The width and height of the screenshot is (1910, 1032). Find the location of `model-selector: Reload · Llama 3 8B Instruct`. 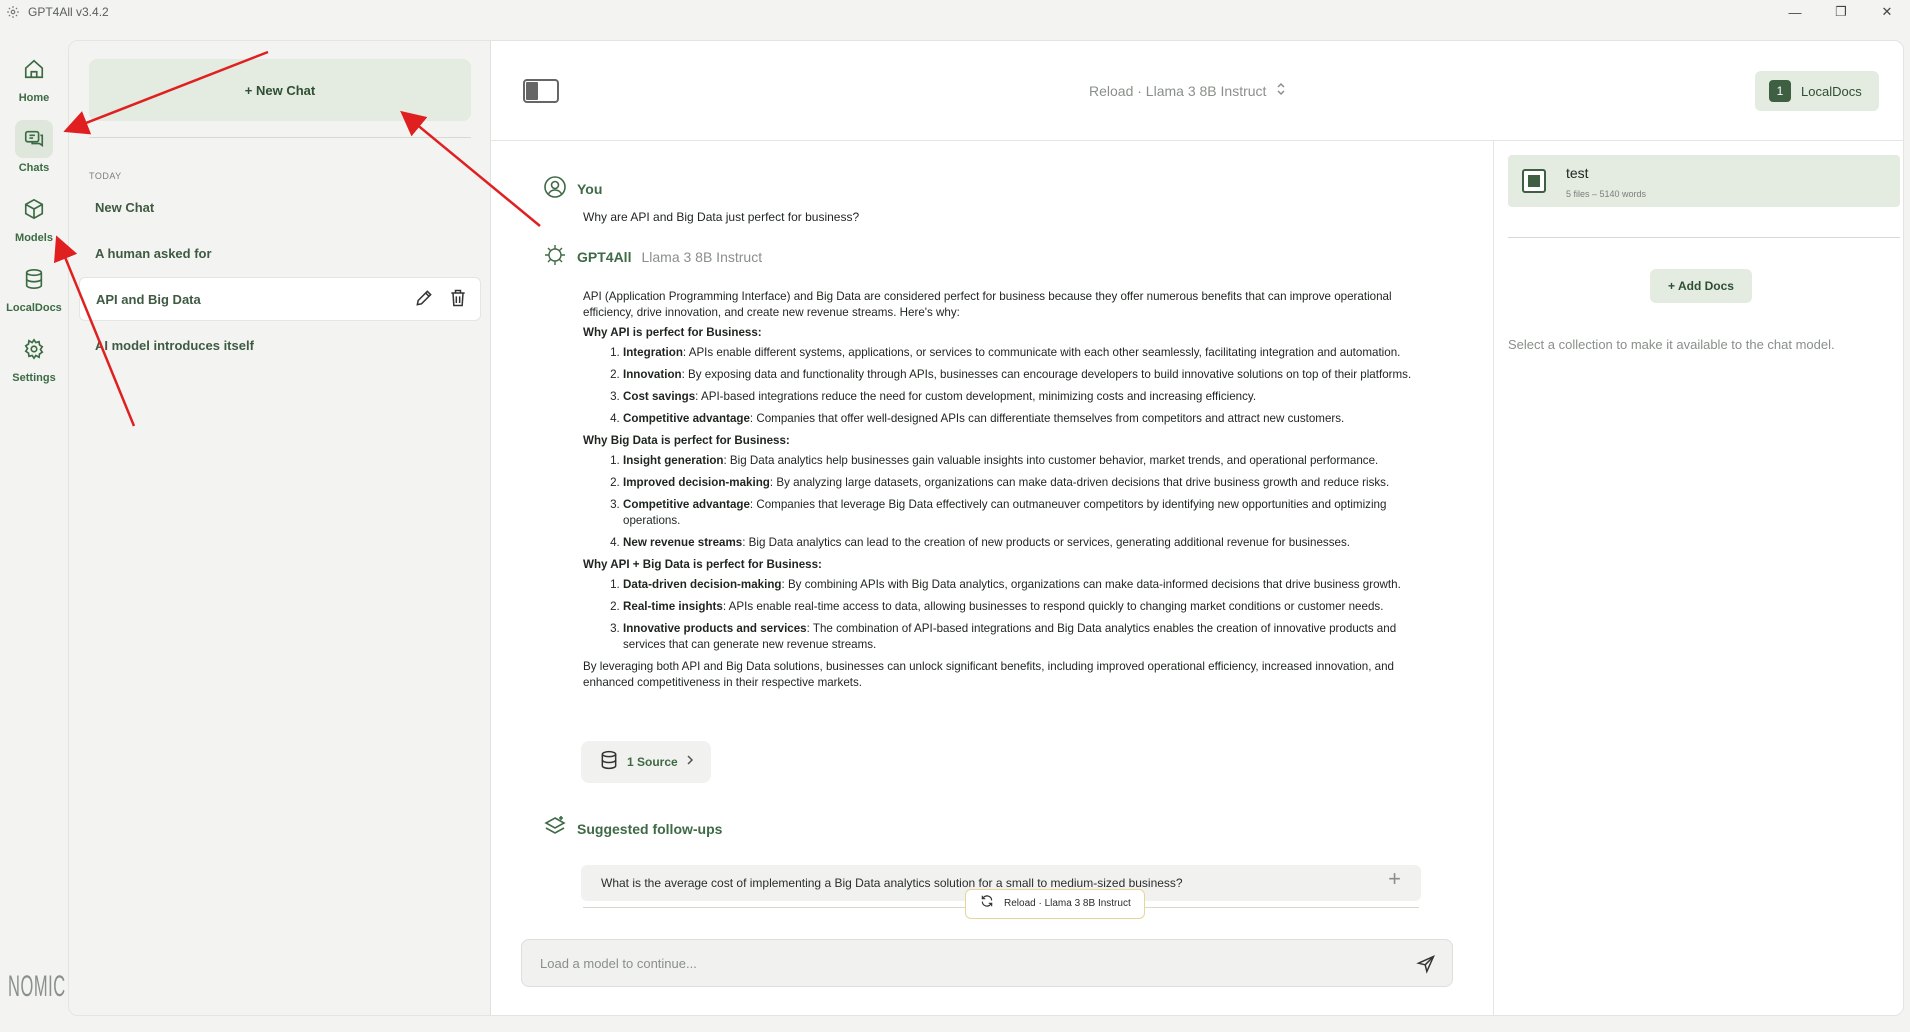

model-selector: Reload · Llama 3 8B Instruct is located at coordinates (1187, 90).